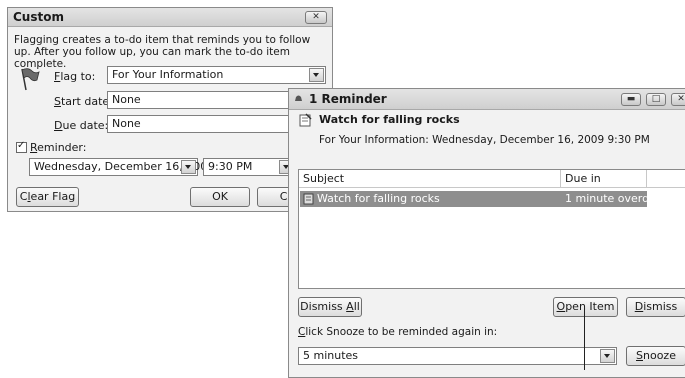 The image size is (685, 378). What do you see at coordinates (481, 199) in the screenshot?
I see `table-row: Watch for falling rocks 1 minute overdue` at bounding box center [481, 199].